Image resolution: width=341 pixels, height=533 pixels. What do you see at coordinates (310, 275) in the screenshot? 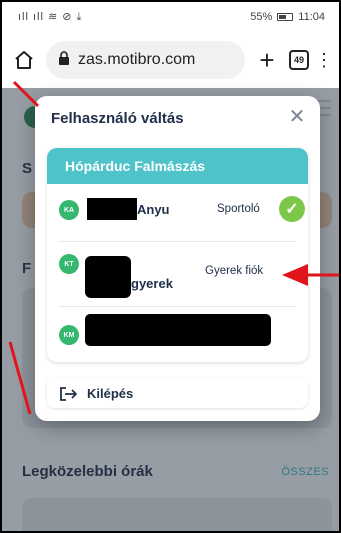
I see `annotation-arrow-right` at bounding box center [310, 275].